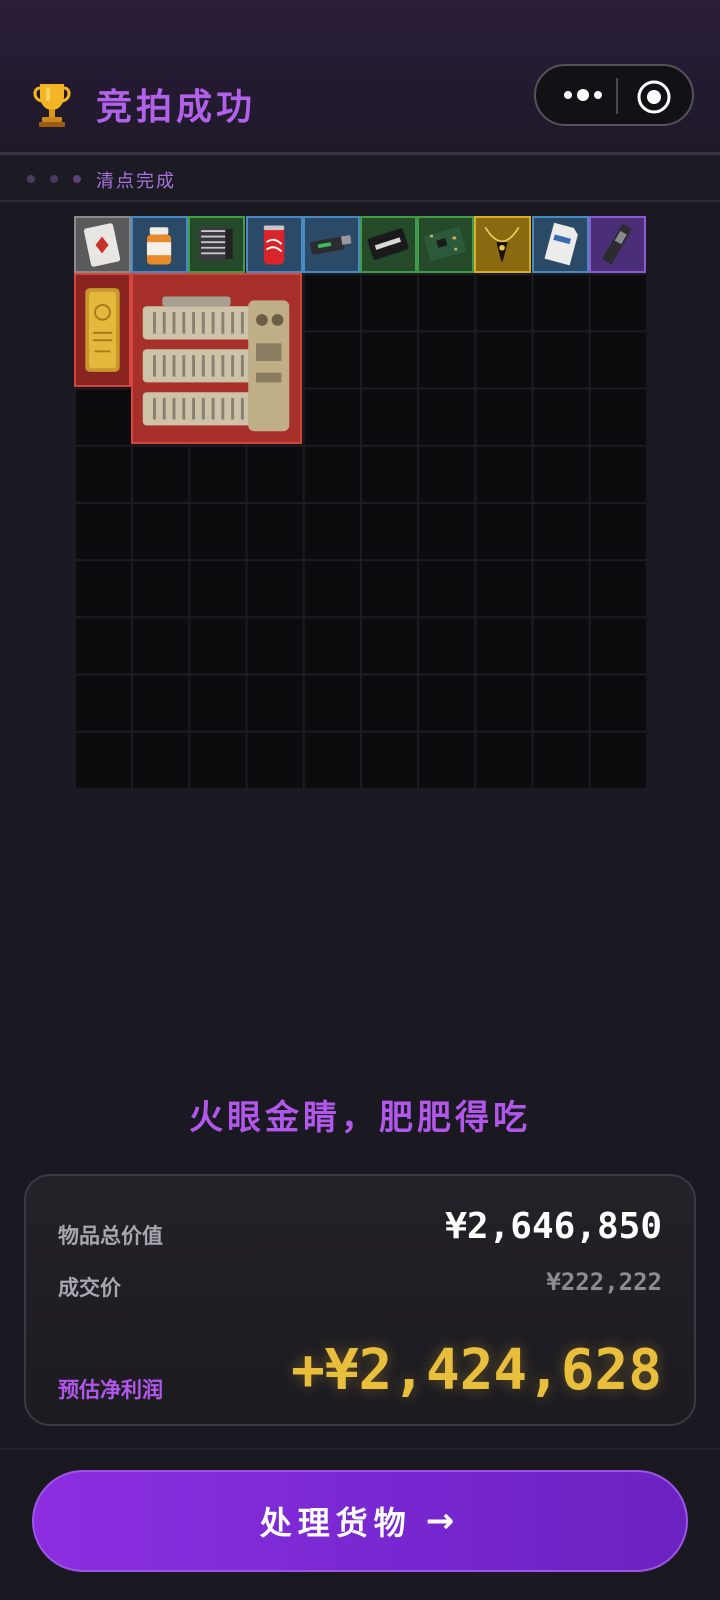 This screenshot has width=720, height=1600. I want to click on ssd-icon, so click(617, 244).